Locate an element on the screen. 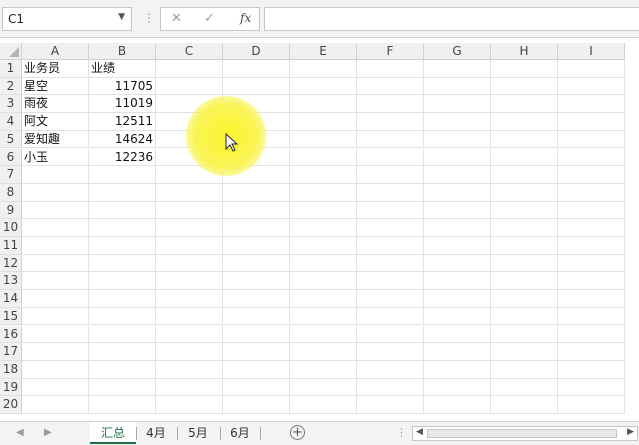 The image size is (639, 445). cell-a13 is located at coordinates (55, 281).